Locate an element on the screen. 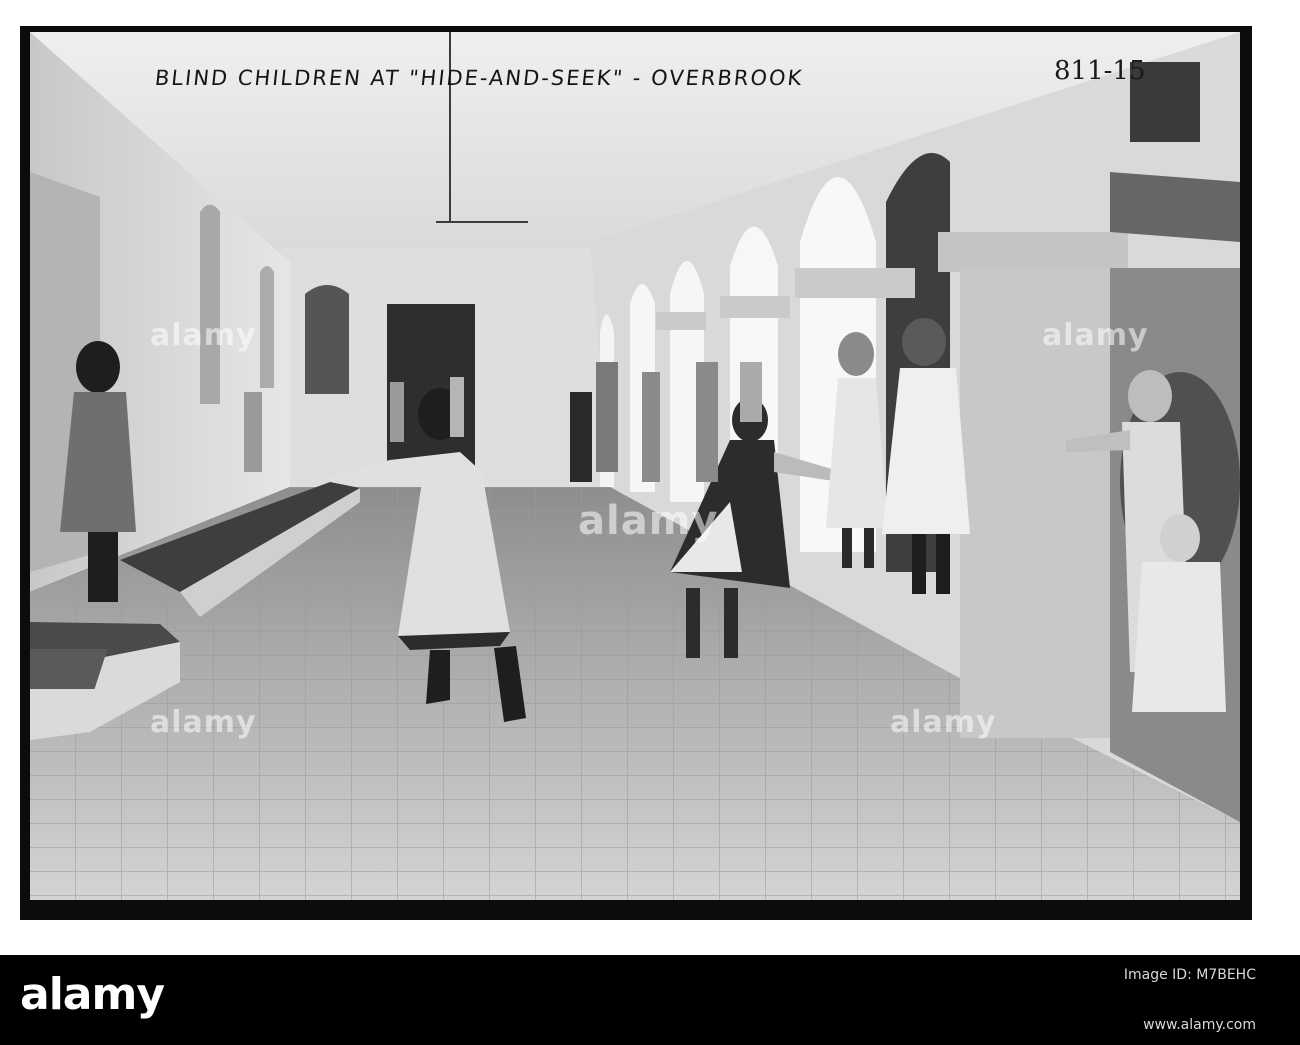  site-url: www.alamy.com is located at coordinates (1199, 1025).